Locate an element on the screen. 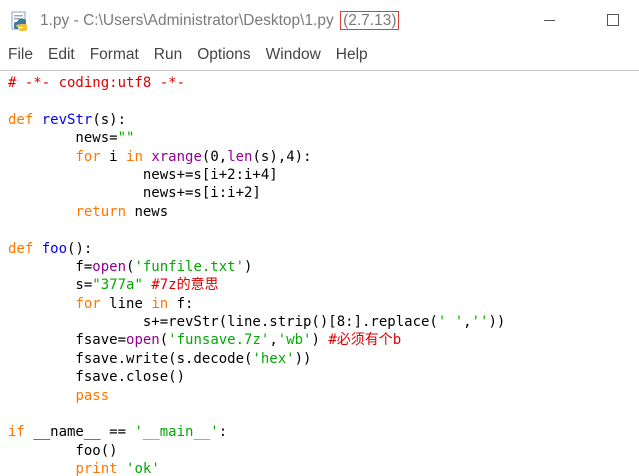  menu-bar: File Edit Format Run Options Window Help is located at coordinates (319, 55).